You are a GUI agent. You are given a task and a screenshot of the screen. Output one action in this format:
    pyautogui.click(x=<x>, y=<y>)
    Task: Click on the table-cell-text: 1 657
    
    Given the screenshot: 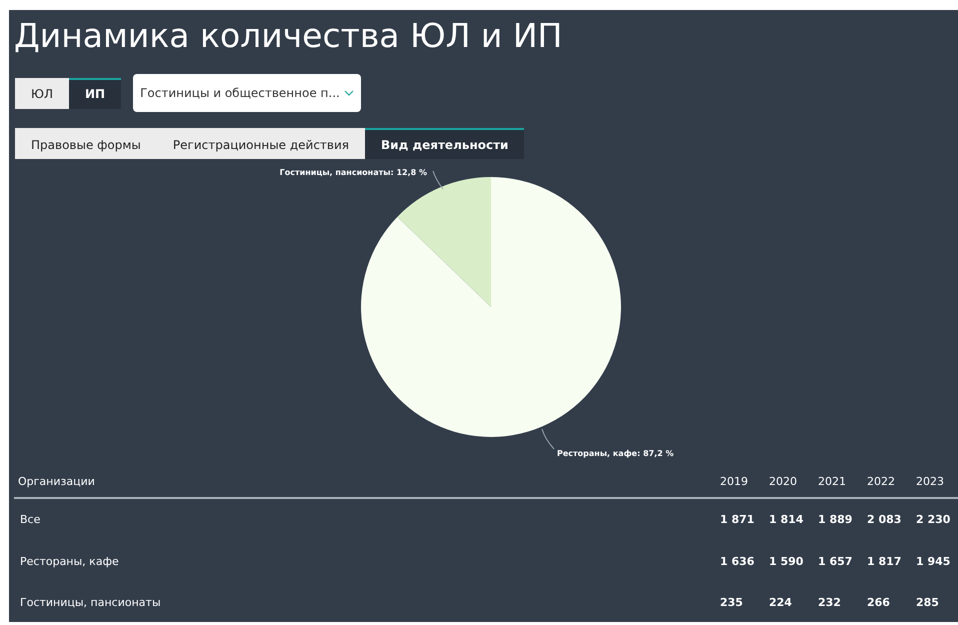 What is the action you would take?
    pyautogui.click(x=835, y=562)
    